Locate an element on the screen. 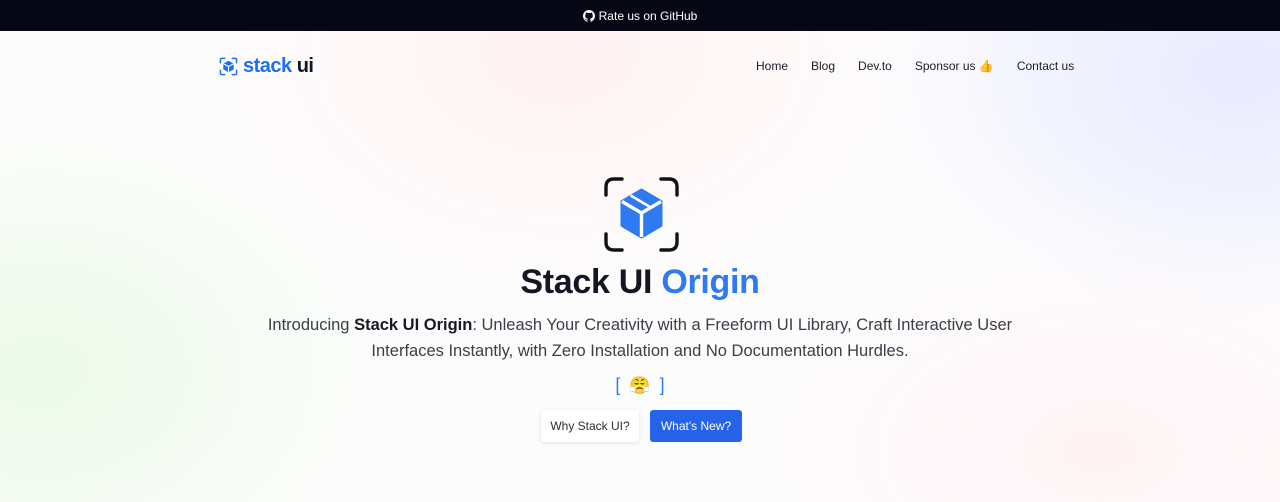 The width and height of the screenshot is (1280, 502). why-stack-ui-button: Why Stack UI? is located at coordinates (590, 426).